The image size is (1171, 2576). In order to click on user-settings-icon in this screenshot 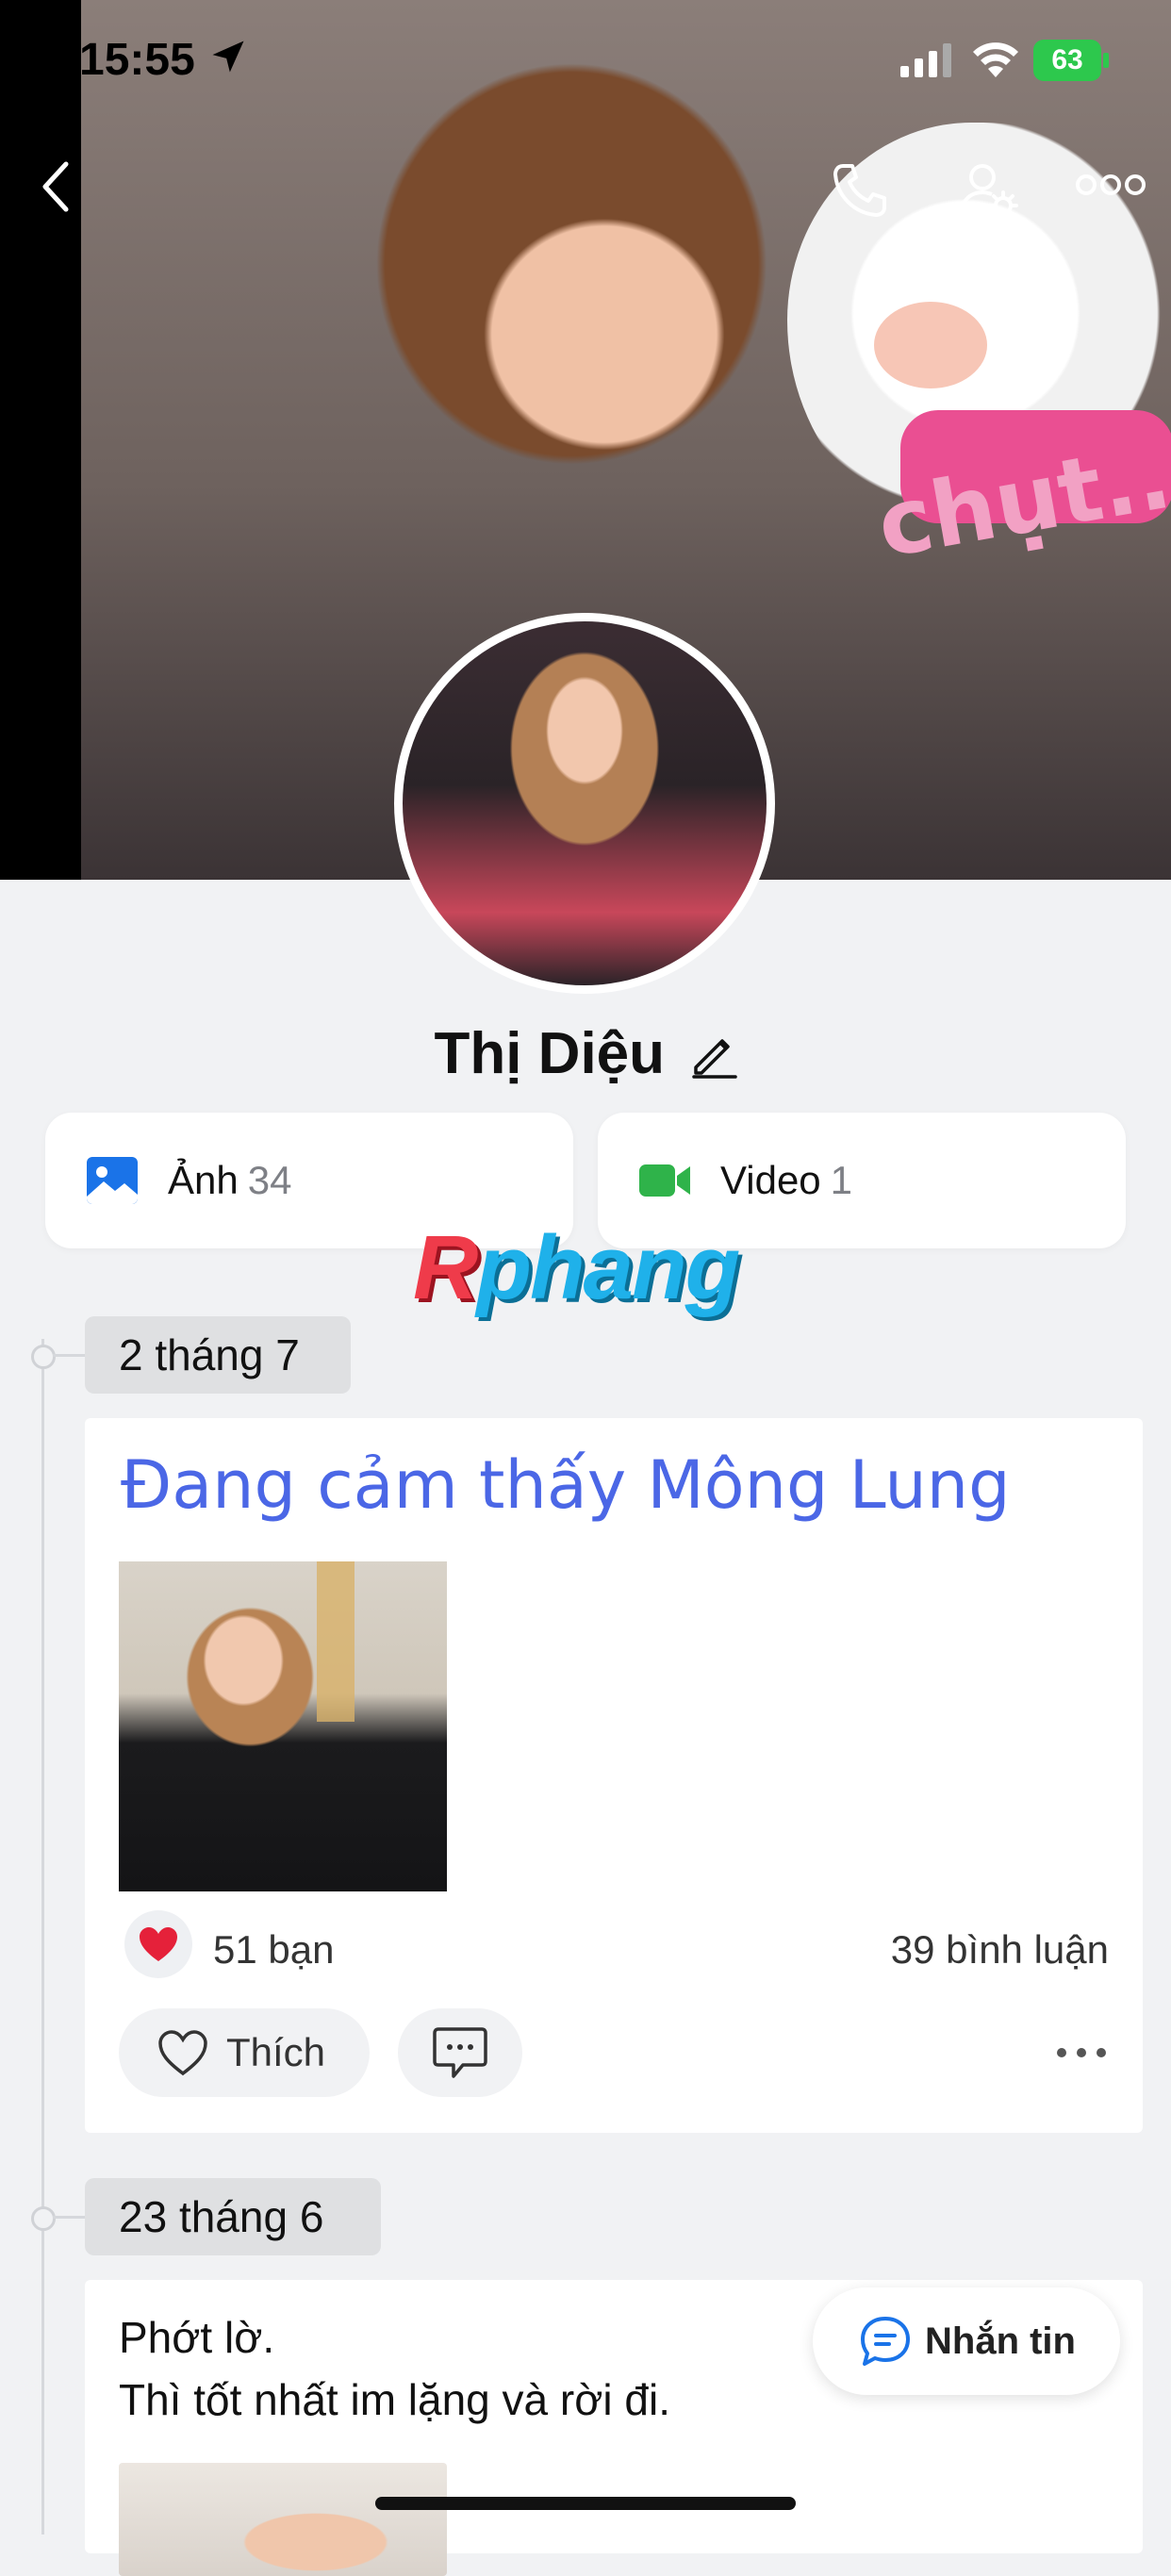, I will do `click(989, 192)`.